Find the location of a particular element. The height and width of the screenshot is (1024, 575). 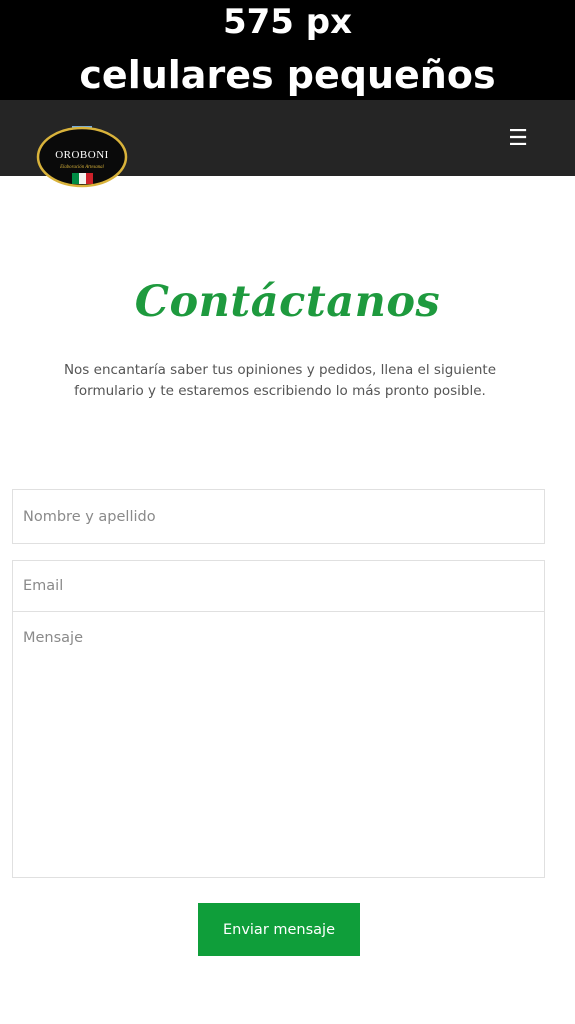

logo-tagline-text: Elaboración Artesanal is located at coordinates (81, 167).